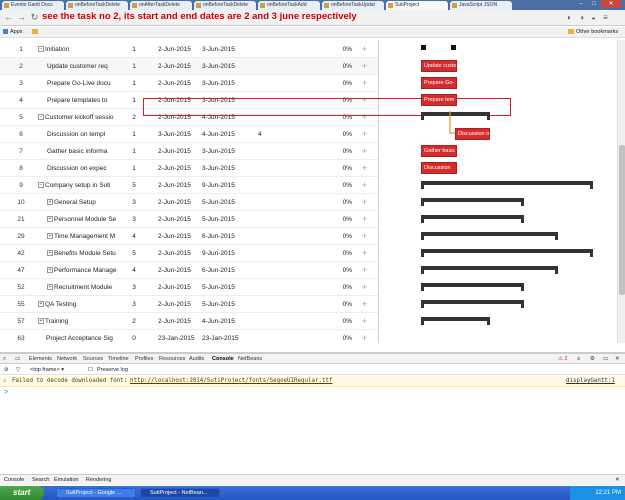 This screenshot has width=625, height=500. I want to click on tab-timeline: Timeline, so click(118, 359).